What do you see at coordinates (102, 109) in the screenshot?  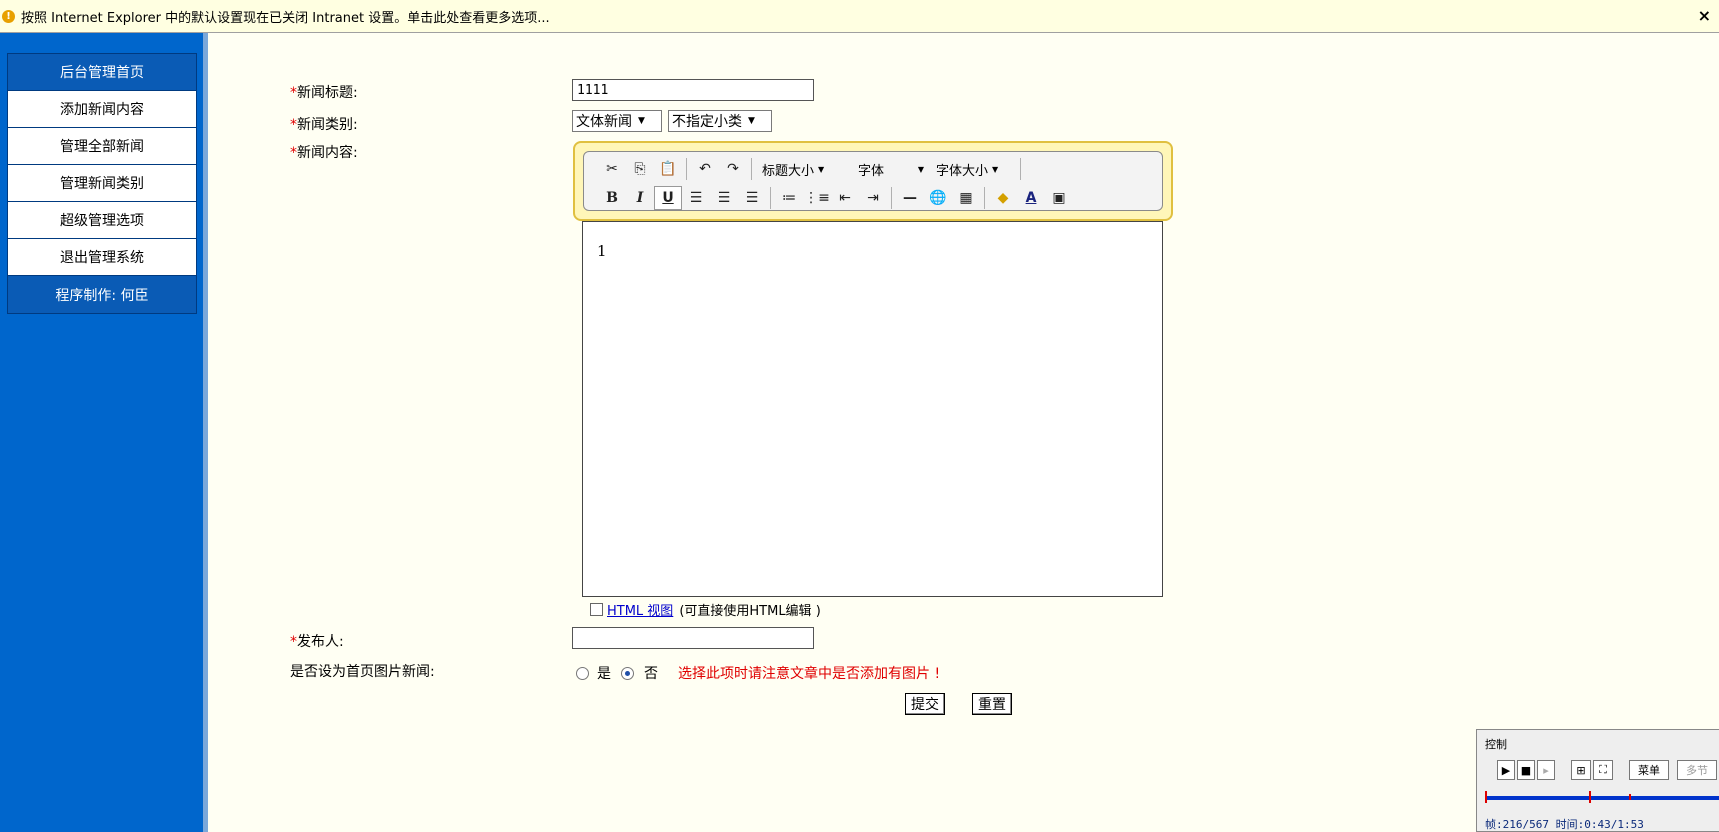 I see `menu-item-add-news: 添加新闻内容` at bounding box center [102, 109].